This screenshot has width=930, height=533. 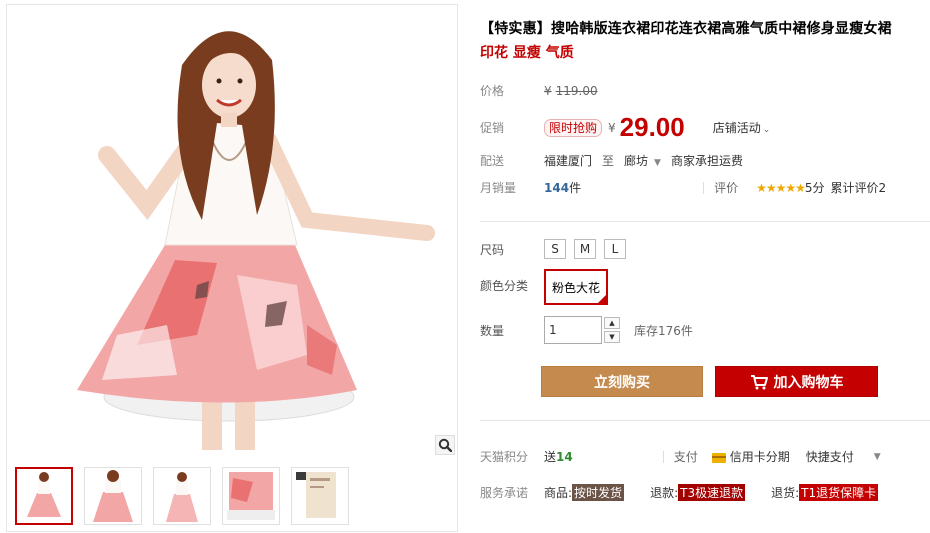 I want to click on review-label: 评价, so click(x=726, y=188).